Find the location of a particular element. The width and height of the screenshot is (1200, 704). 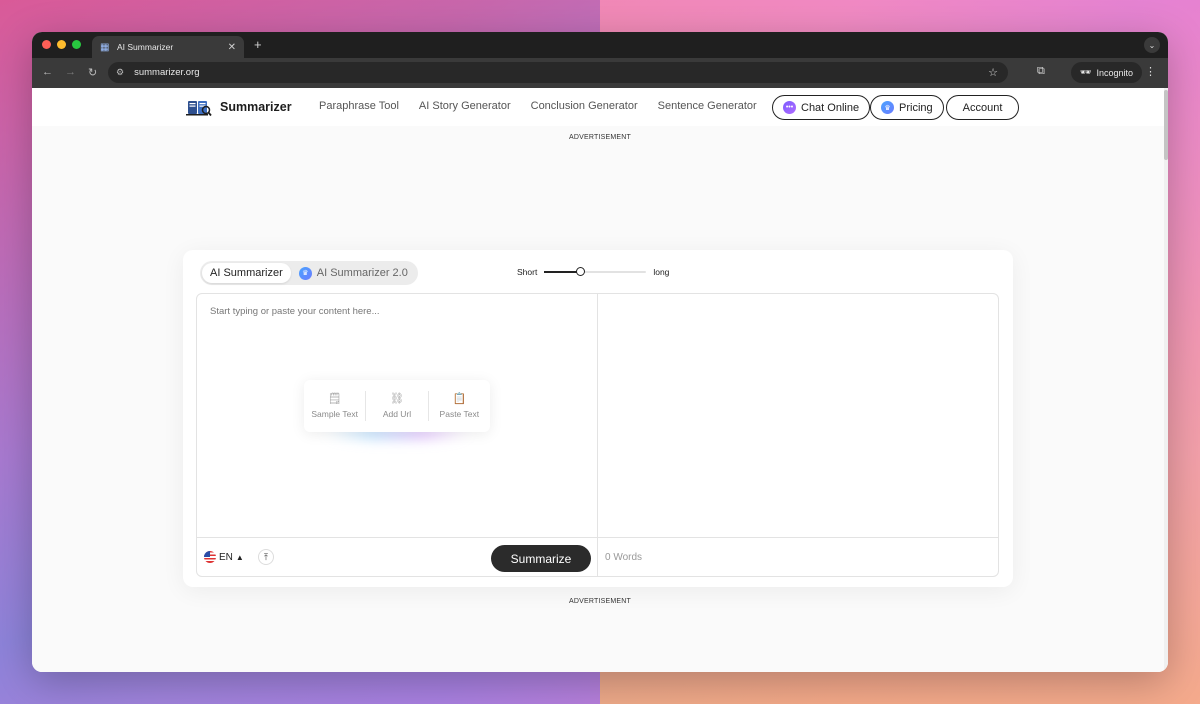

site-logo: Summarizer is located at coordinates (239, 107).